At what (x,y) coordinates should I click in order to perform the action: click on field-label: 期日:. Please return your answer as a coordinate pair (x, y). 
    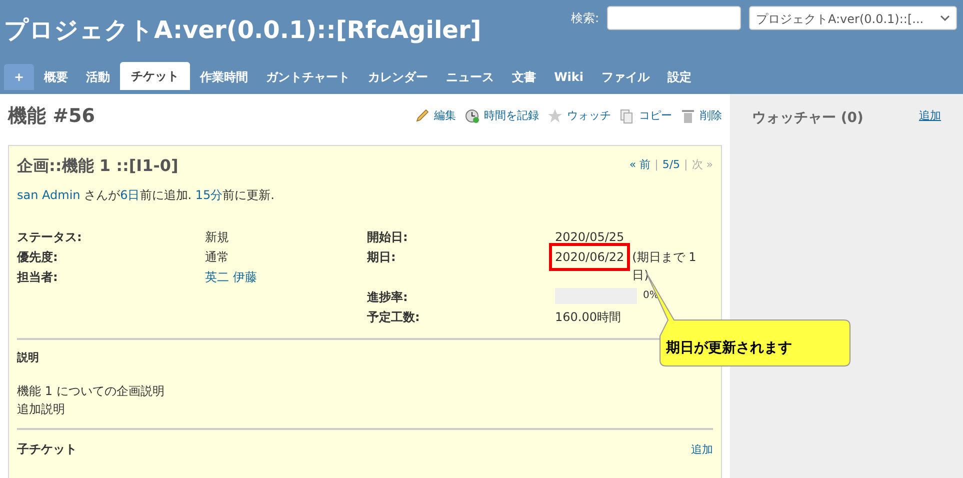
    Looking at the image, I should click on (382, 257).